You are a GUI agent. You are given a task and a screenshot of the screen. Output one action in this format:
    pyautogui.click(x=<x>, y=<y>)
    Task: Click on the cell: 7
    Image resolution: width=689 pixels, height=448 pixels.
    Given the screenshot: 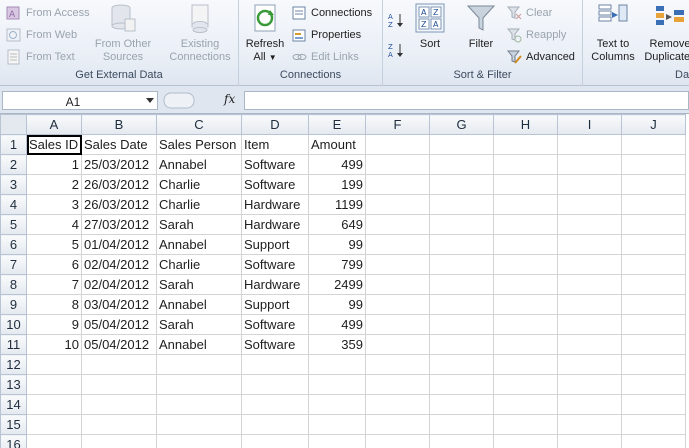 What is the action you would take?
    pyautogui.click(x=54, y=284)
    